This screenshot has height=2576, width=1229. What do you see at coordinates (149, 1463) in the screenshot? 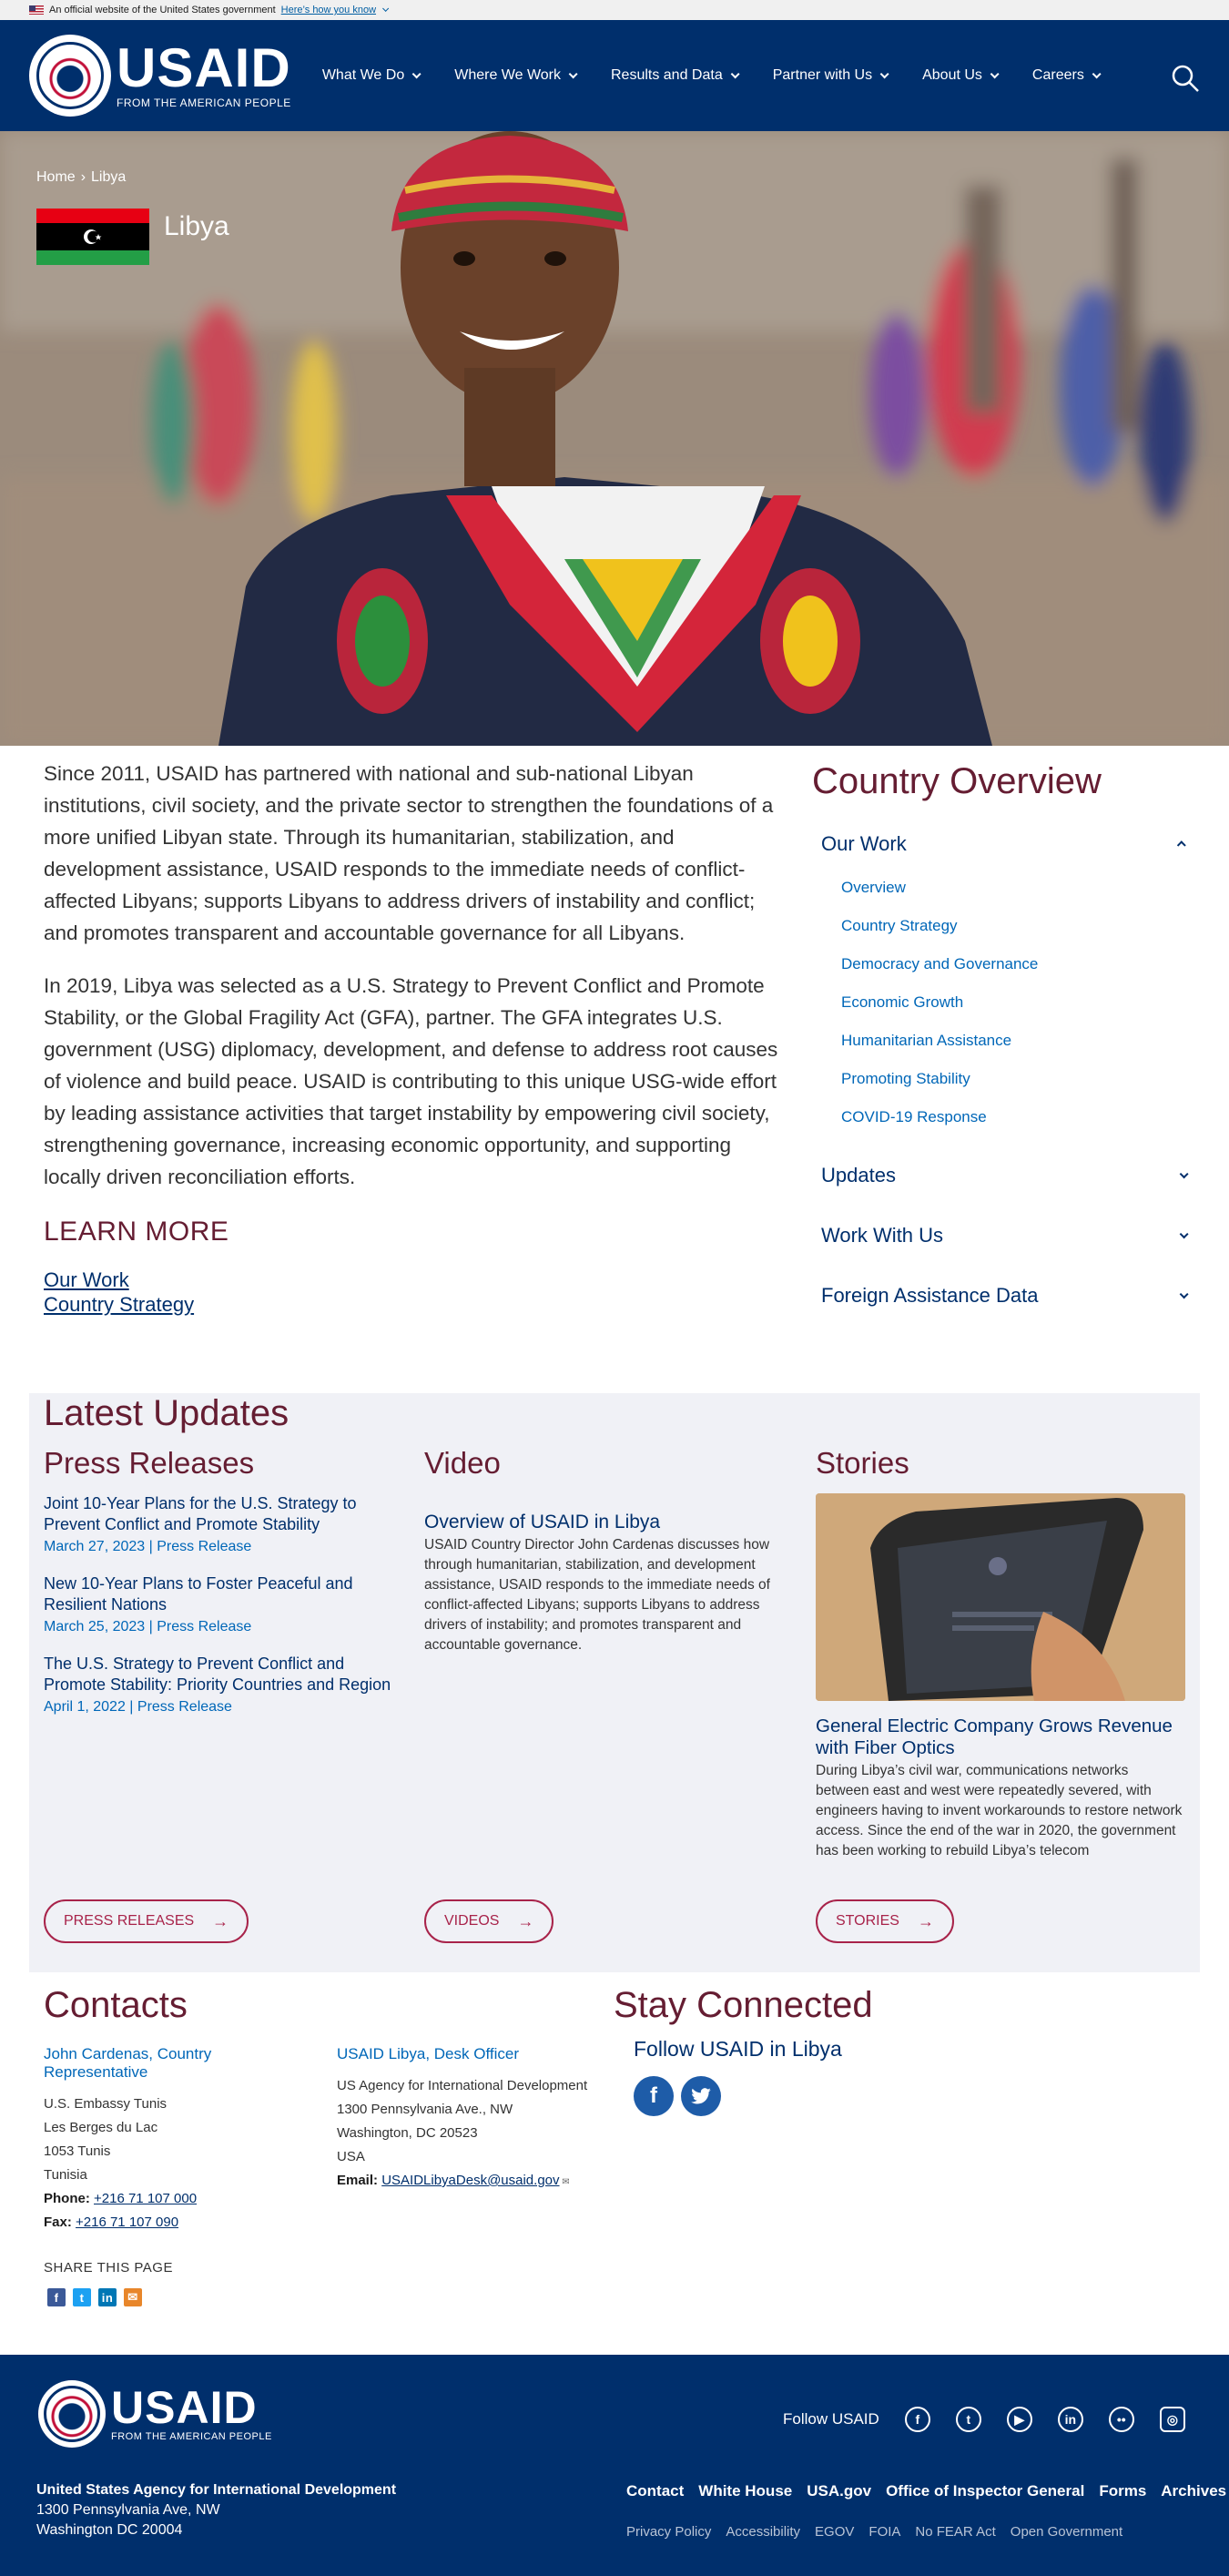
I see `press-releases-title: Press Releases` at bounding box center [149, 1463].